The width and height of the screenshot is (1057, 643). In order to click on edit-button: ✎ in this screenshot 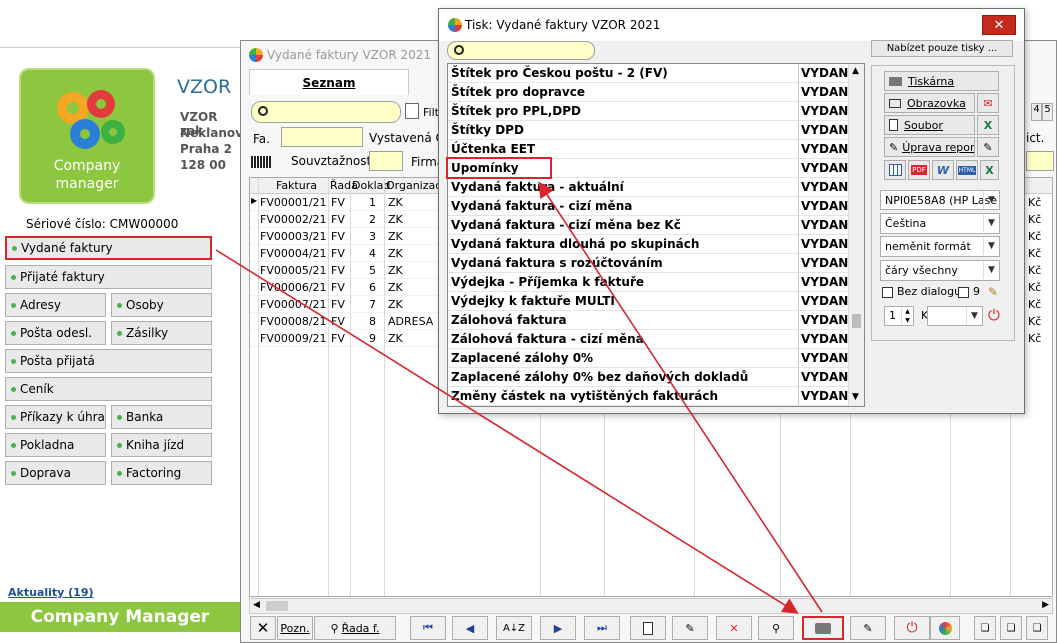, I will do `click(690, 628)`.